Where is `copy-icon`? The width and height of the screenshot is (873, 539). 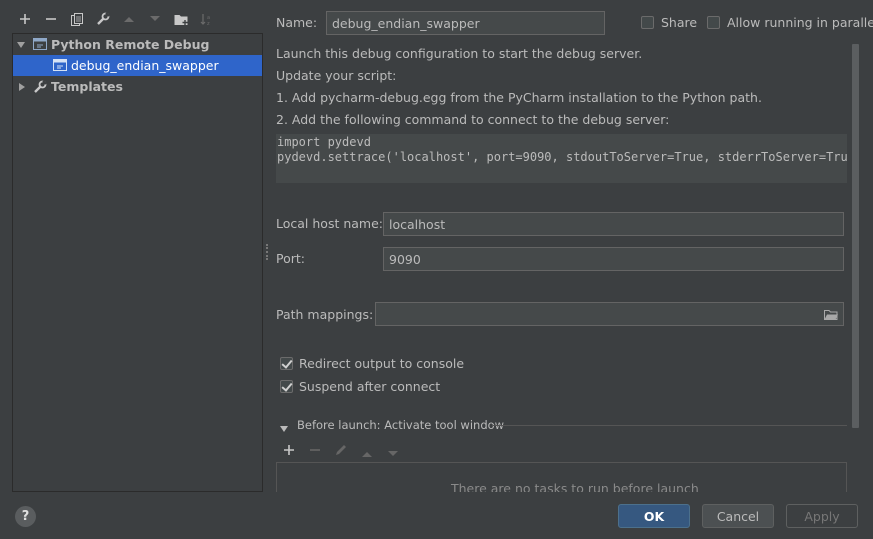 copy-icon is located at coordinates (77, 19).